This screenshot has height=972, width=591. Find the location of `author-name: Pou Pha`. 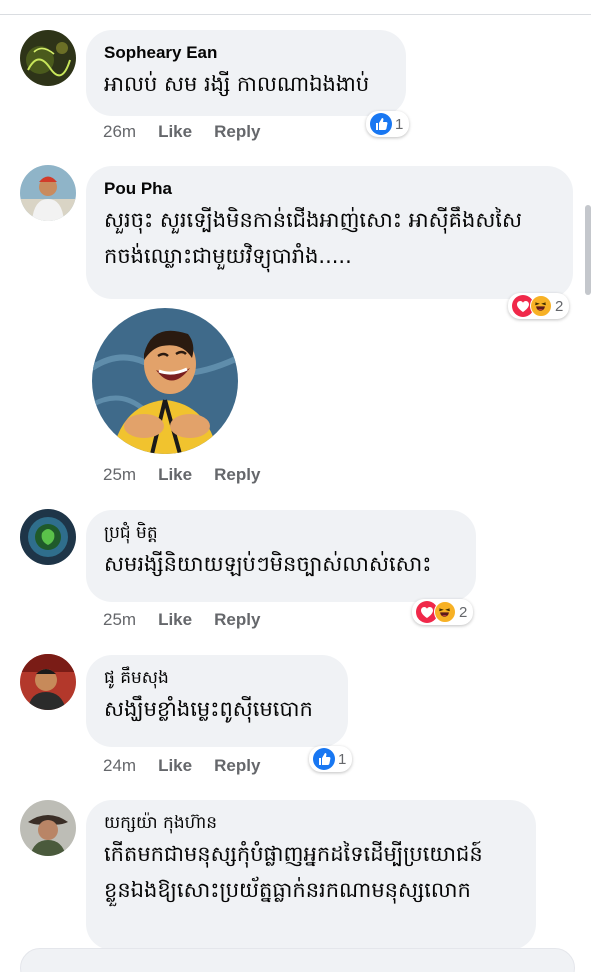

author-name: Pou Pha is located at coordinates (329, 189).